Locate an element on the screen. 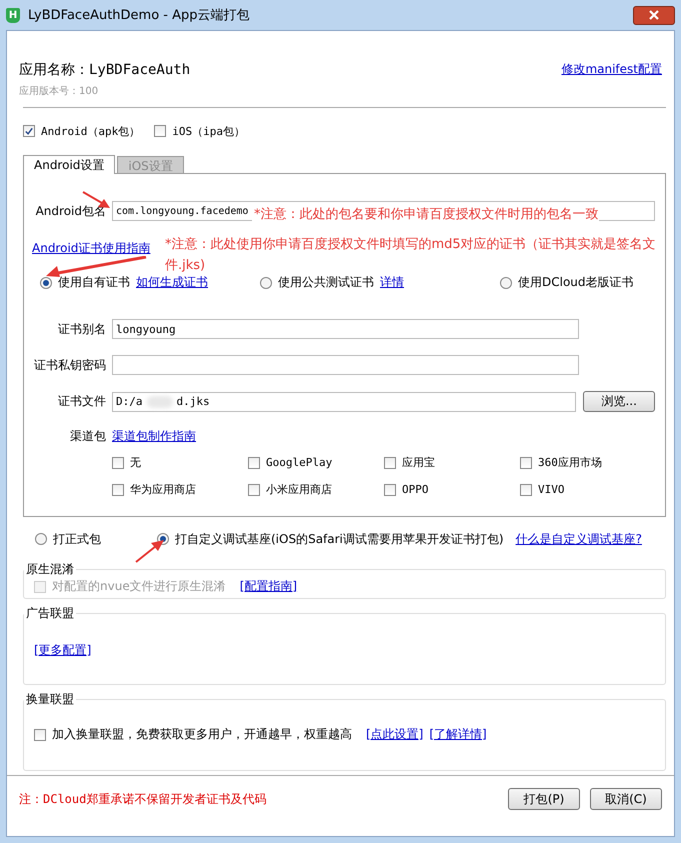 This screenshot has height=843, width=681. channel-option-label: 小米应用商店 is located at coordinates (299, 489).